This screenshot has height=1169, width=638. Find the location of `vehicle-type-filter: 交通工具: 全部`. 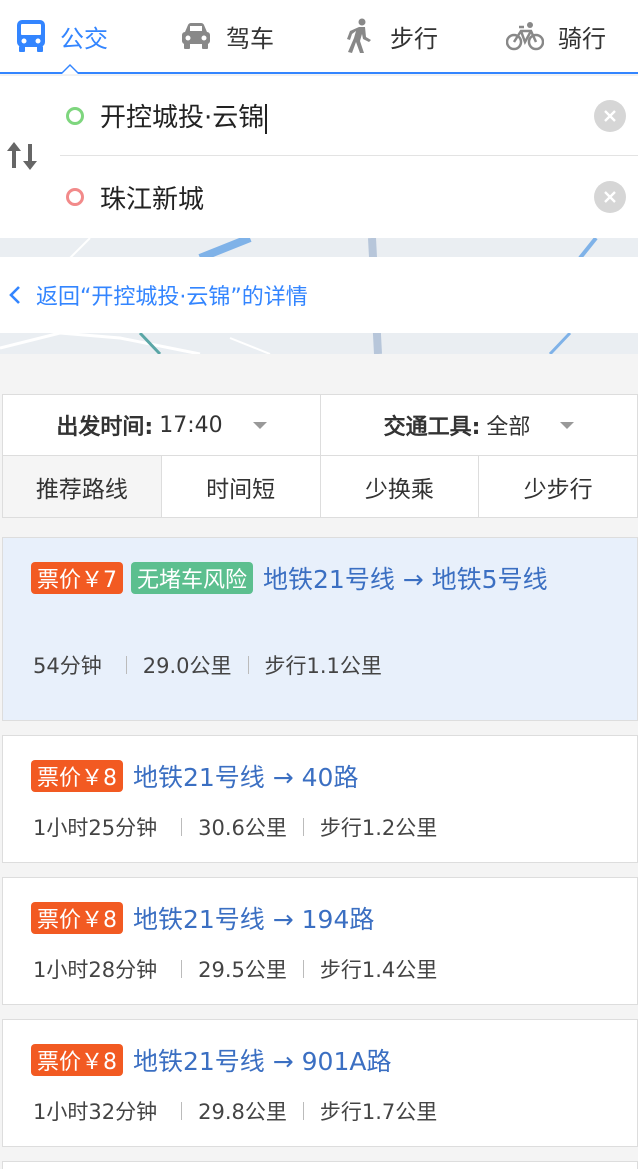

vehicle-type-filter: 交通工具: 全部 is located at coordinates (478, 425).